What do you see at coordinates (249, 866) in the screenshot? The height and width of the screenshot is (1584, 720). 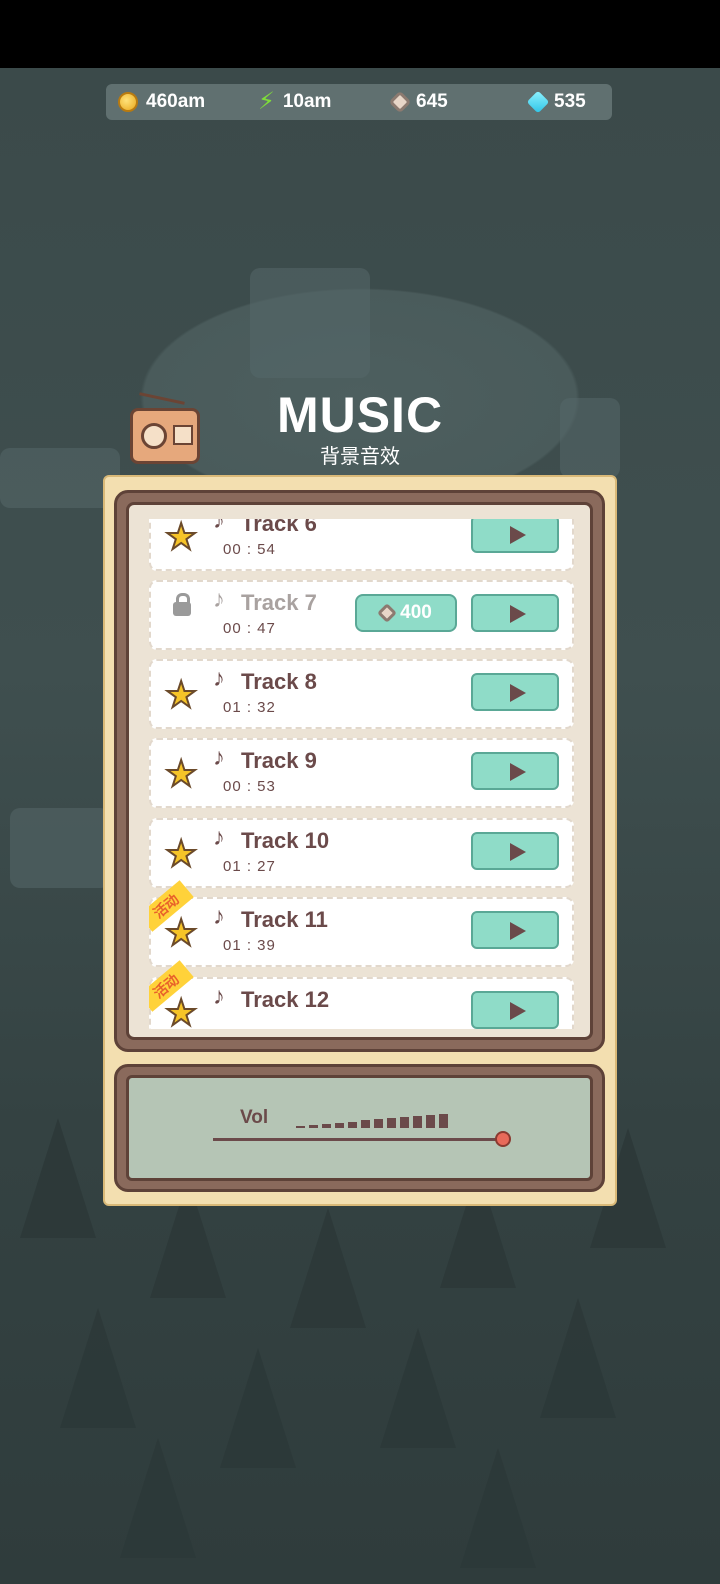 I see `track-duration: 01 : 27` at bounding box center [249, 866].